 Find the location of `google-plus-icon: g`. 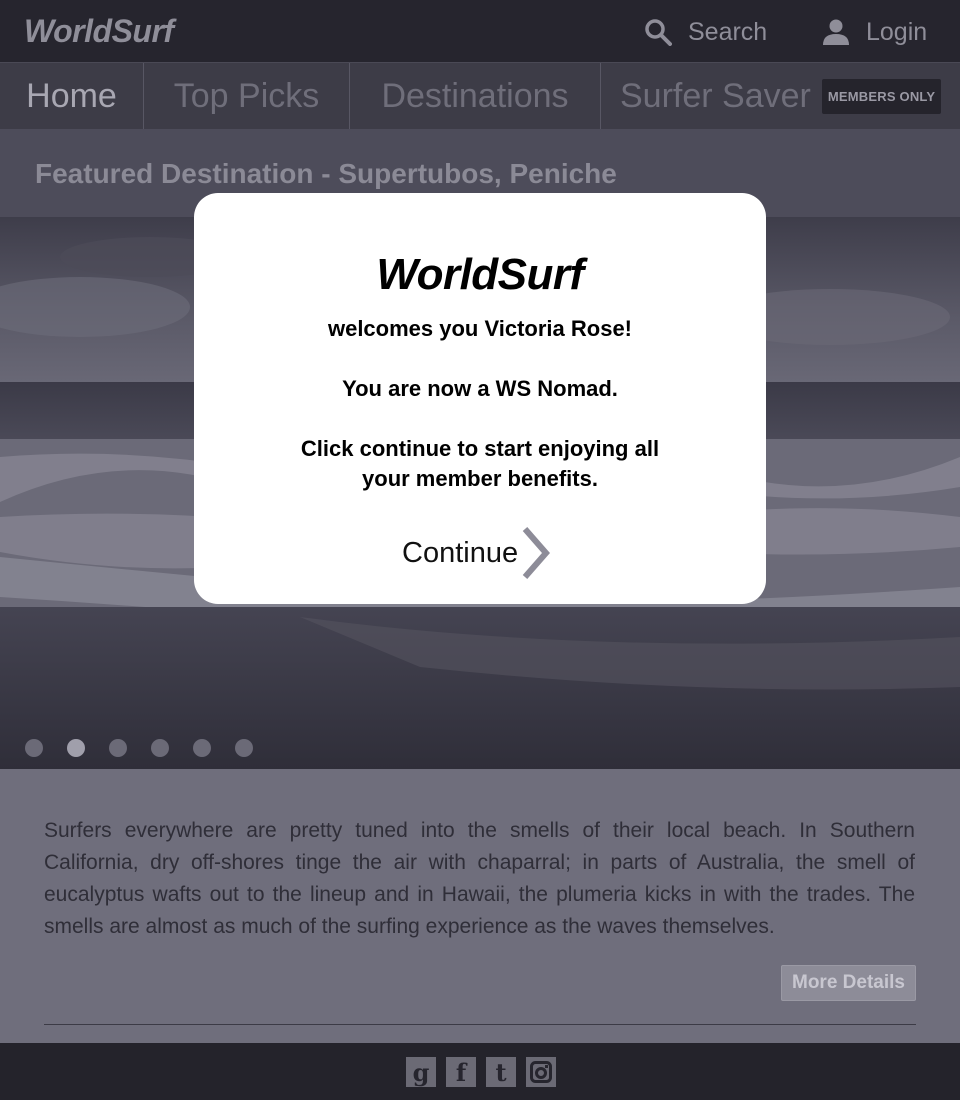

google-plus-icon: g is located at coordinates (421, 1072).